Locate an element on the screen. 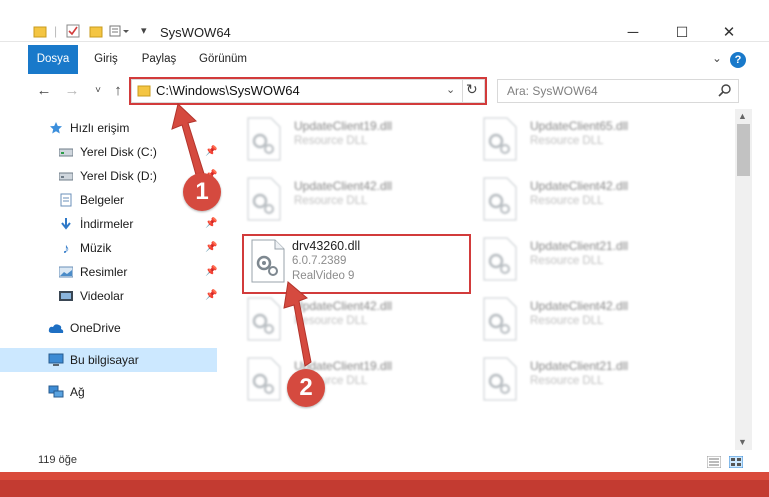 Image resolution: width=769 pixels, height=497 pixels. arrow-2-icon is located at coordinates (297, 324).